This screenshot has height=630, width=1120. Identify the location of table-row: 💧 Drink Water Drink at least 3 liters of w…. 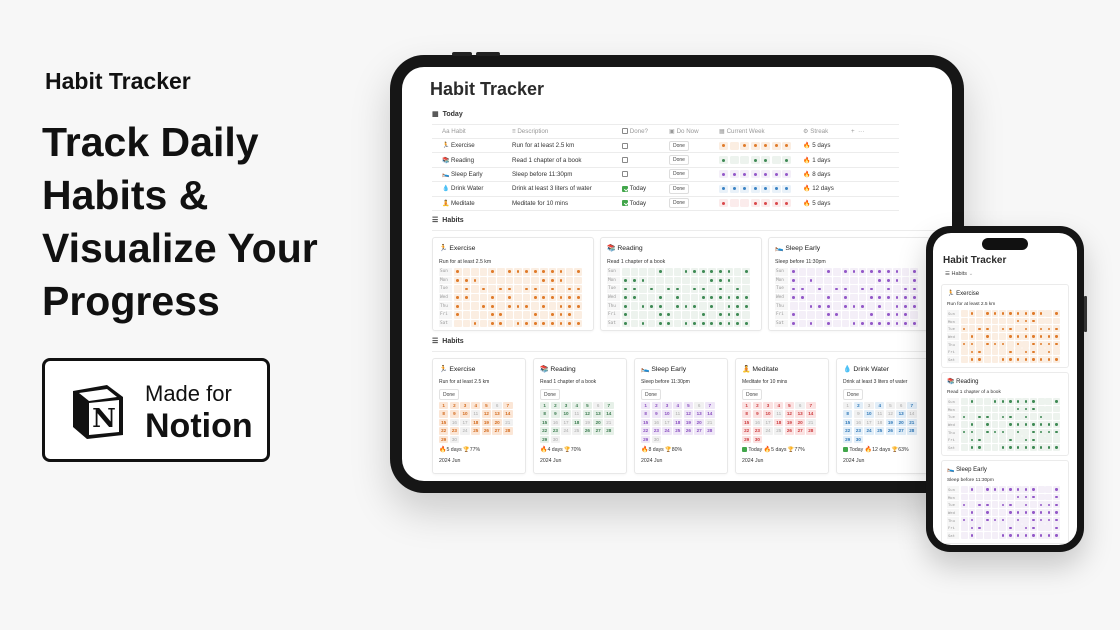
(665, 189).